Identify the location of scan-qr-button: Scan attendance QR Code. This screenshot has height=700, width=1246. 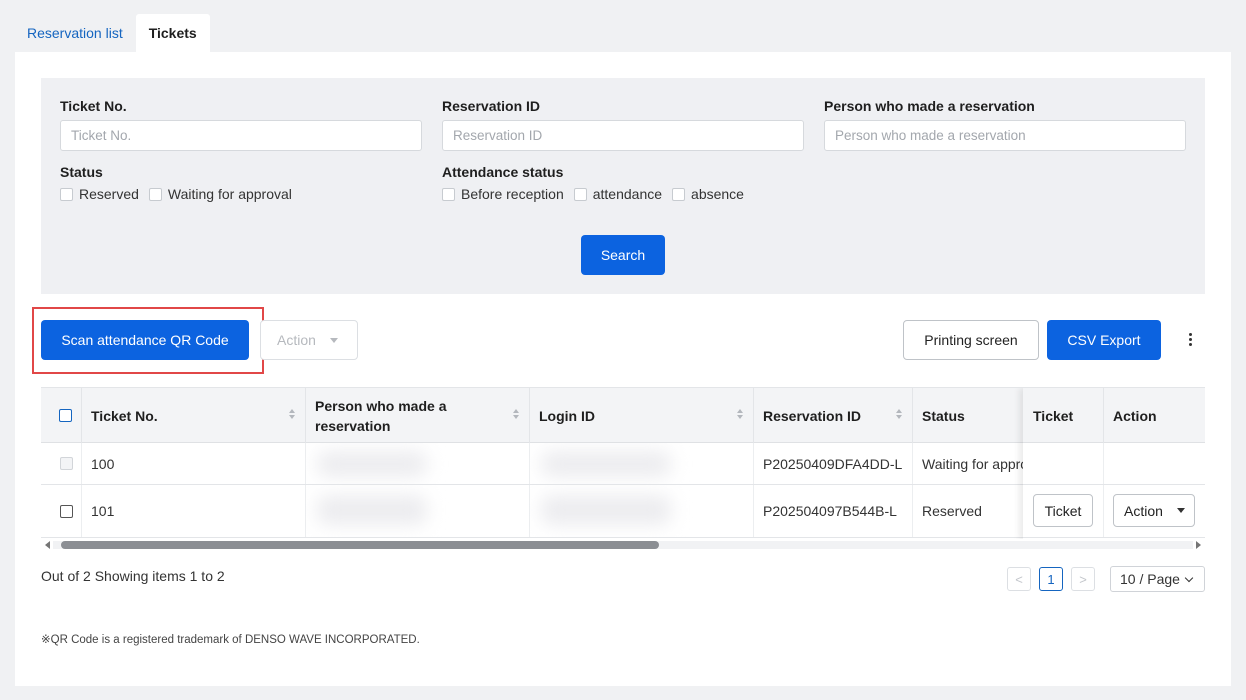
(145, 340).